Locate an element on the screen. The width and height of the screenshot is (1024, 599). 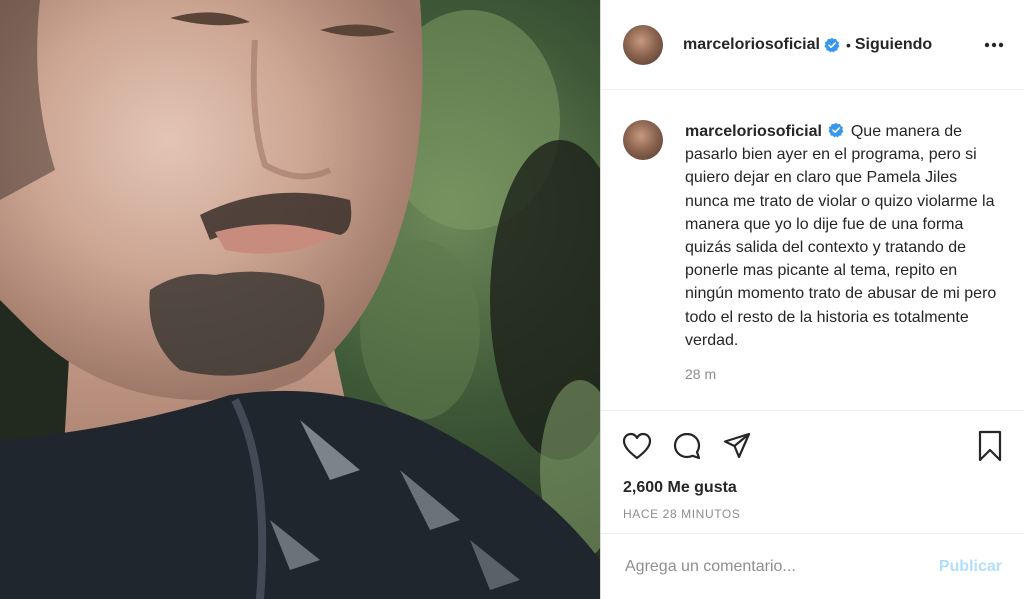
publish-button: Publicar is located at coordinates (970, 567).